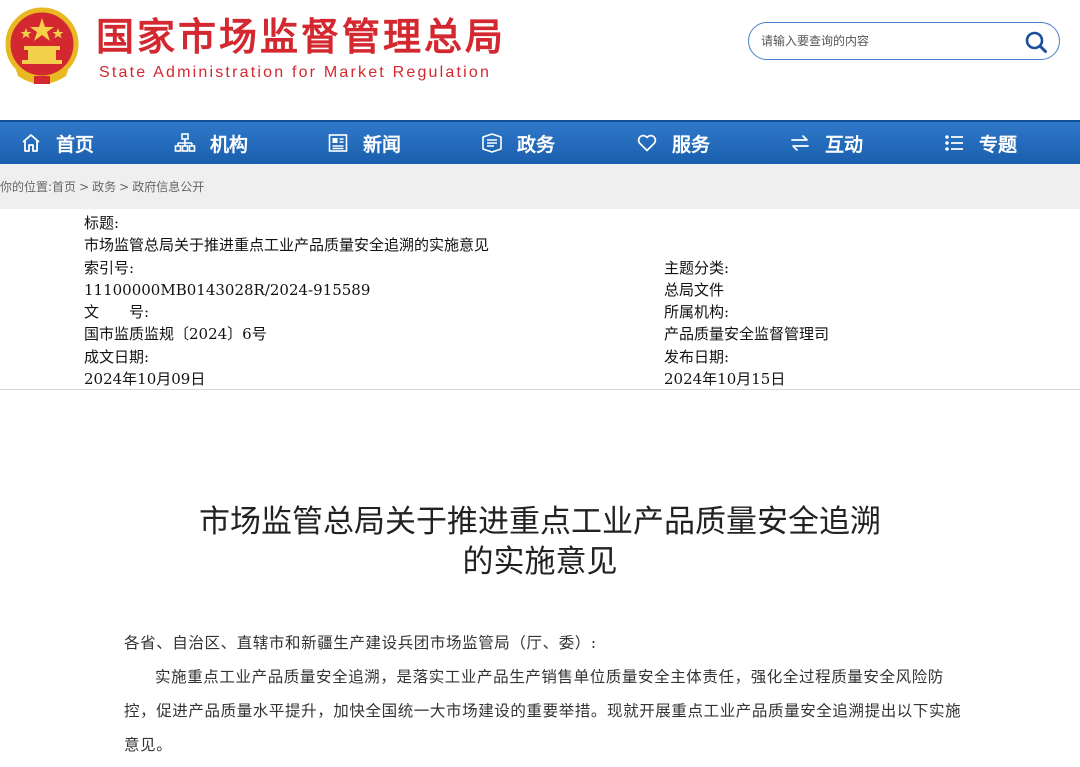 Image resolution: width=1080 pixels, height=767 pixels. Describe the element at coordinates (301, 37) in the screenshot. I see `site-title-cn: 国家市场监督管理总局` at that location.